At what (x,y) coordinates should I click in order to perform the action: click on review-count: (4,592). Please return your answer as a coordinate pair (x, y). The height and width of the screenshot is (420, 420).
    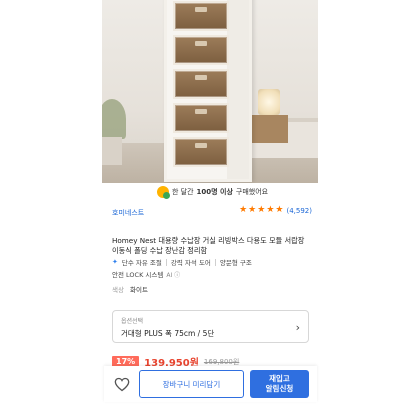
    Looking at the image, I should click on (299, 211).